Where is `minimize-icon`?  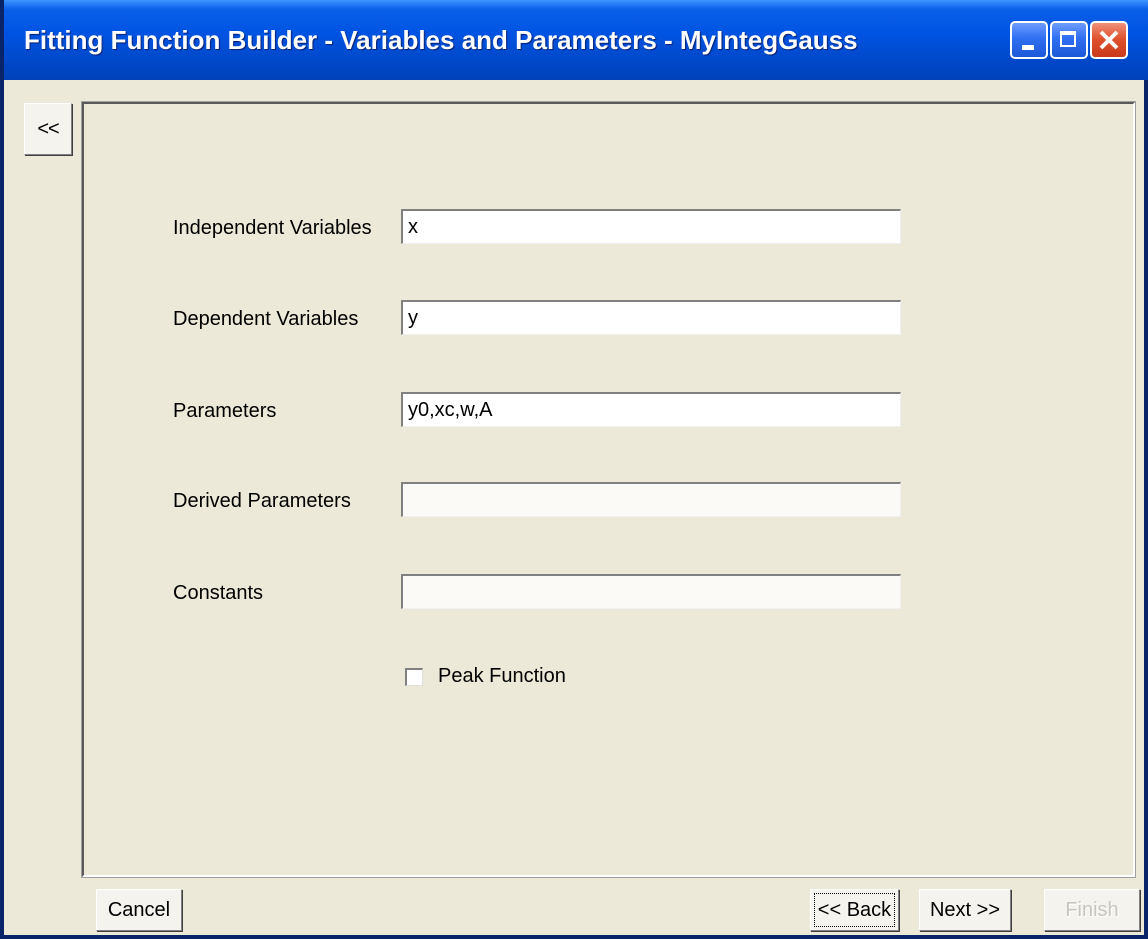 minimize-icon is located at coordinates (1028, 47).